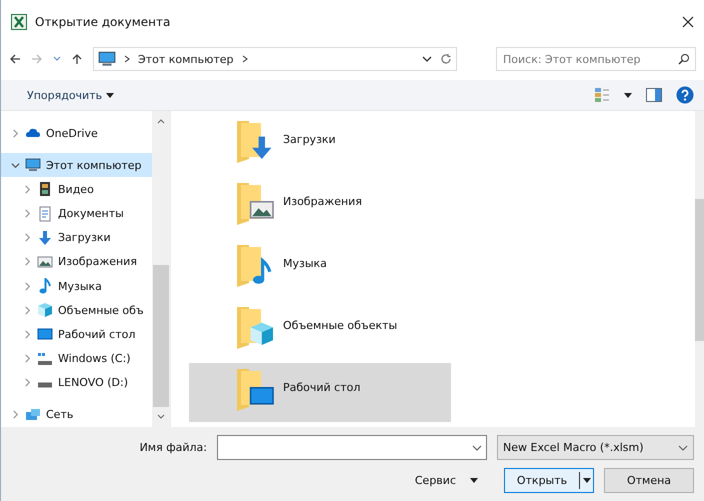  Describe the element at coordinates (45, 334) in the screenshot. I see `desktop-icon` at that location.